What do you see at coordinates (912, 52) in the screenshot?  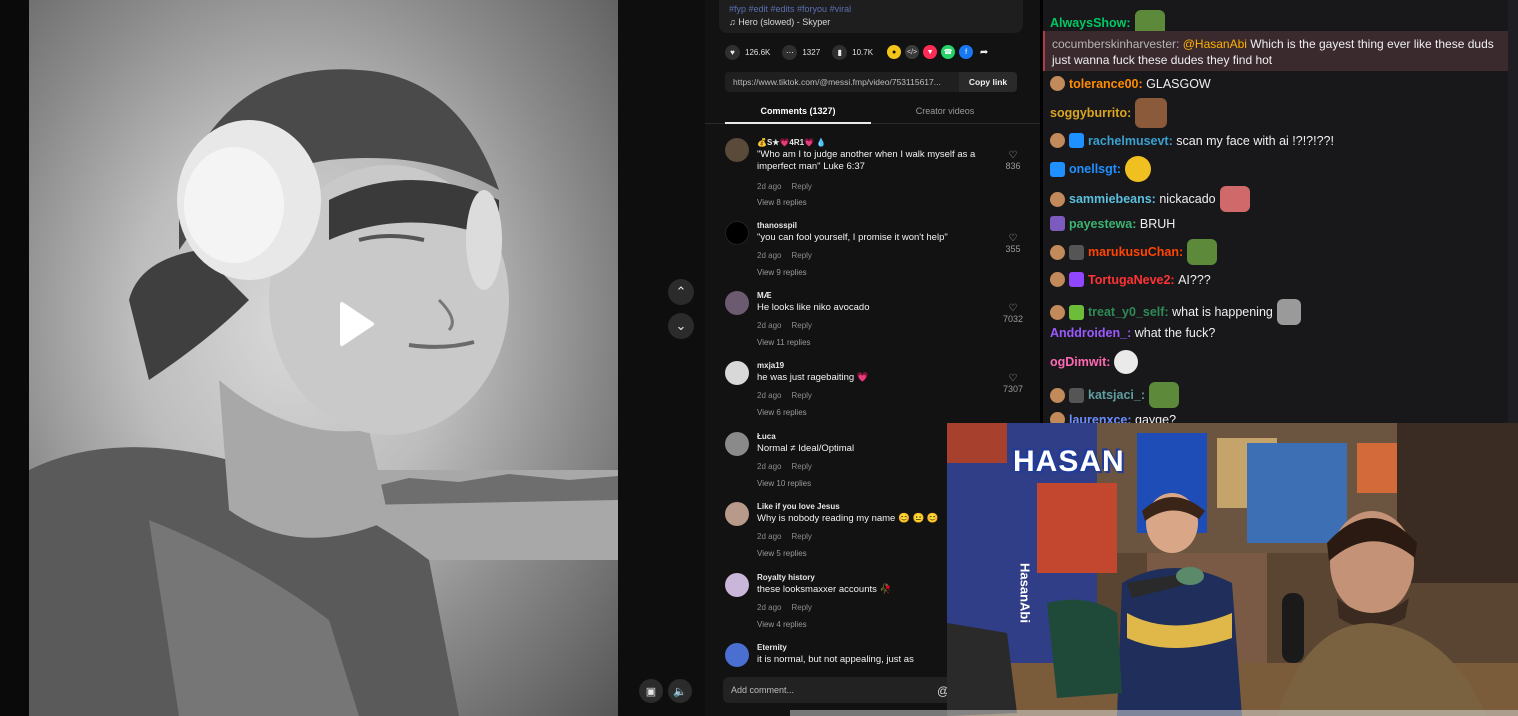 I see `embed-icon: </>` at bounding box center [912, 52].